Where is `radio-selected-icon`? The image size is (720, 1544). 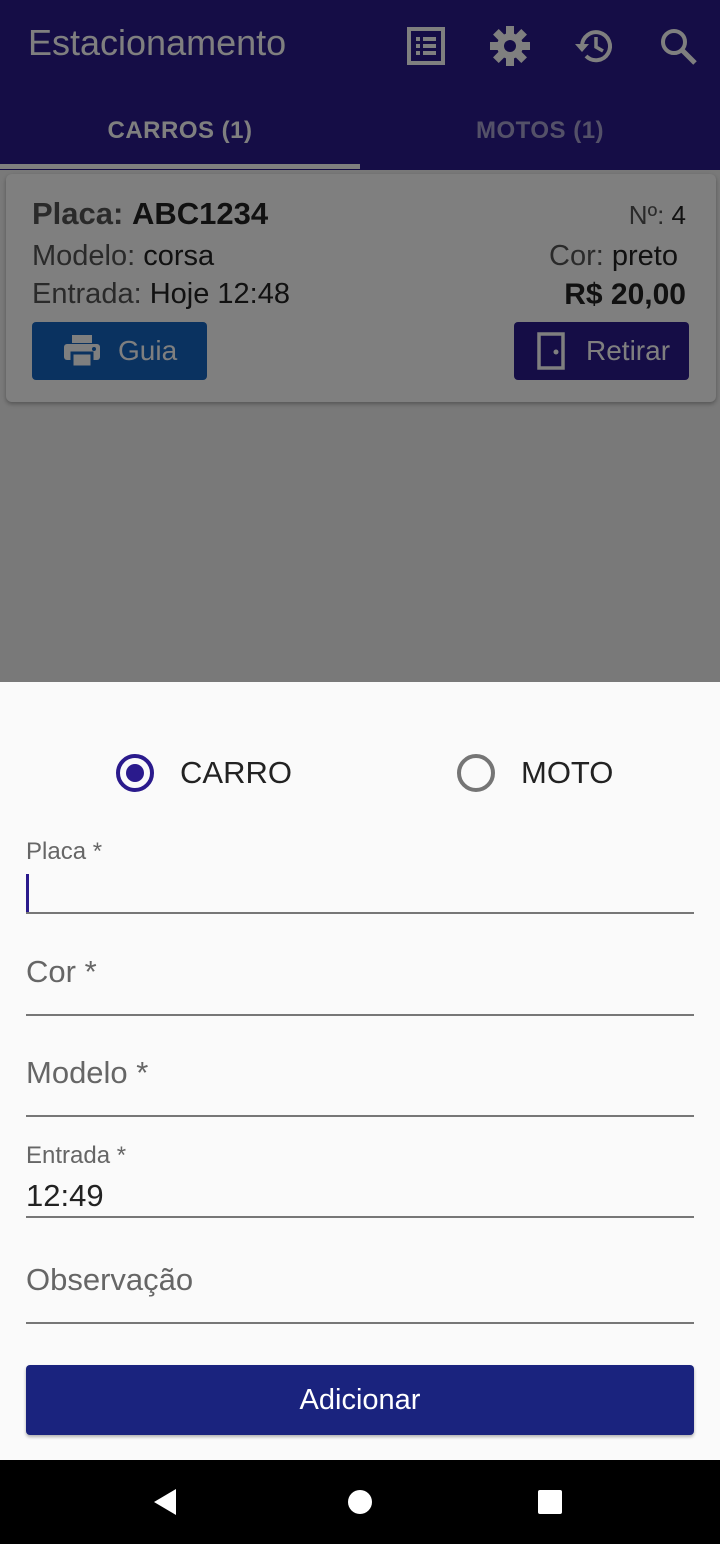
radio-selected-icon is located at coordinates (135, 773).